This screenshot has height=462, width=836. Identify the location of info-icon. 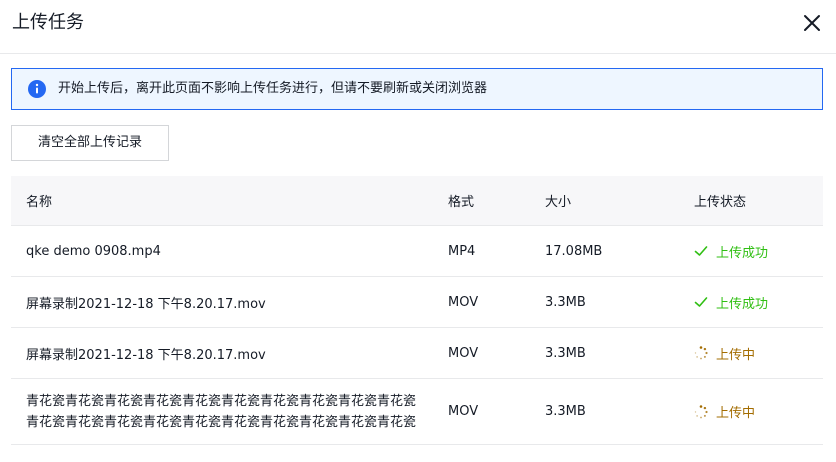
(37, 89).